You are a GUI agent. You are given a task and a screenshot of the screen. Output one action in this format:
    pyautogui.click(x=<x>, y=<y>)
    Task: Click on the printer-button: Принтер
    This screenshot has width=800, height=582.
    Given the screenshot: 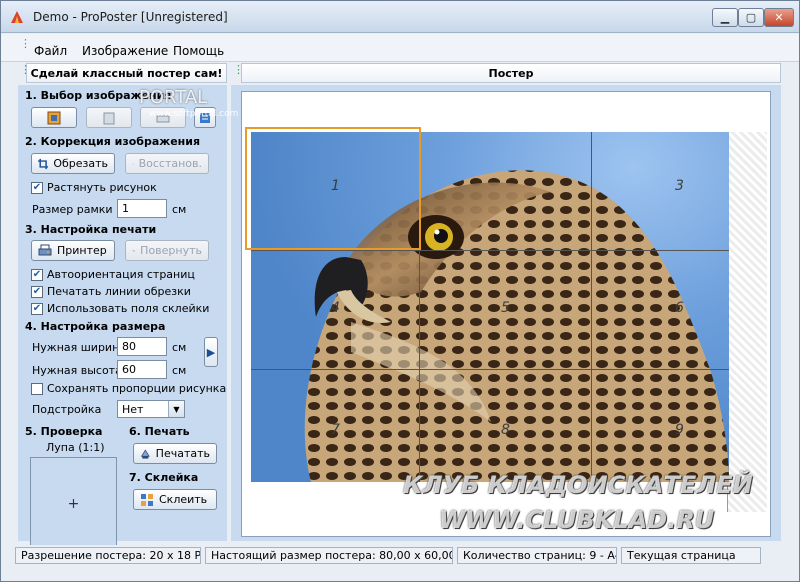 What is the action you would take?
    pyautogui.click(x=73, y=250)
    